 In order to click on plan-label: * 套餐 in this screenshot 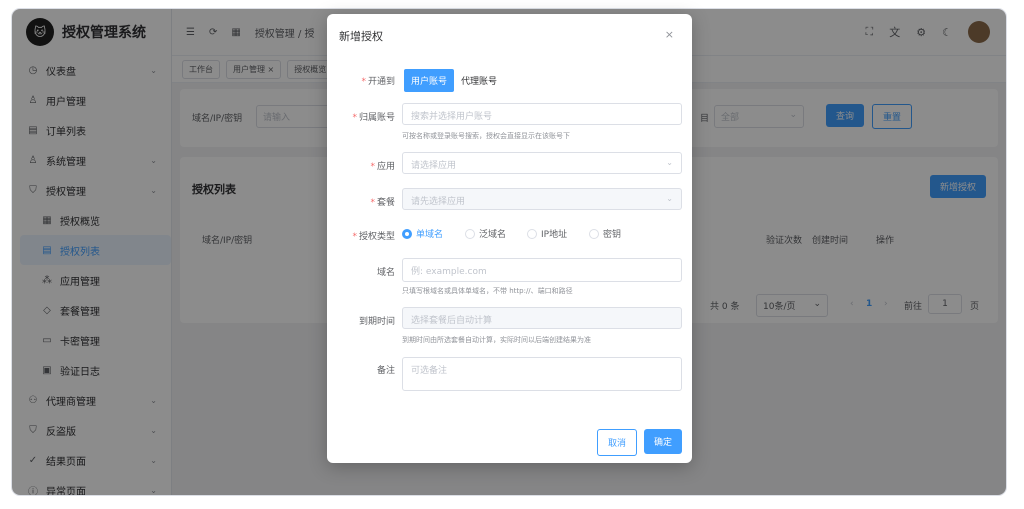, I will do `click(382, 203)`.